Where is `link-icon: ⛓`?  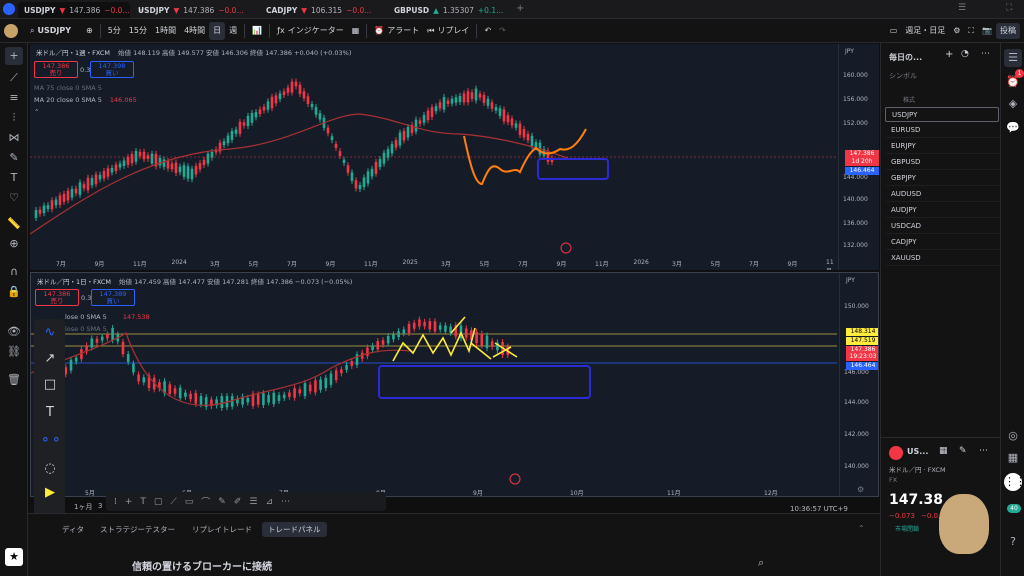 link-icon: ⛓ is located at coordinates (14, 352).